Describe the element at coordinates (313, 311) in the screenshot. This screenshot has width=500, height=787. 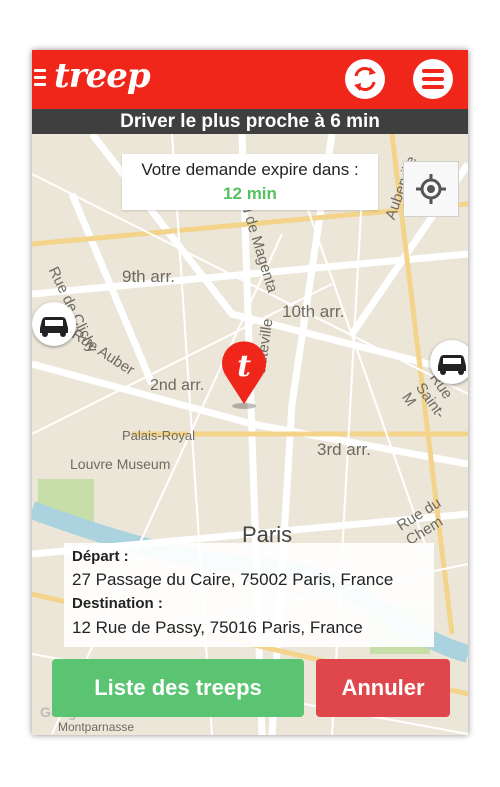
I see `map-label-10th-arr: 10th arr.` at that location.